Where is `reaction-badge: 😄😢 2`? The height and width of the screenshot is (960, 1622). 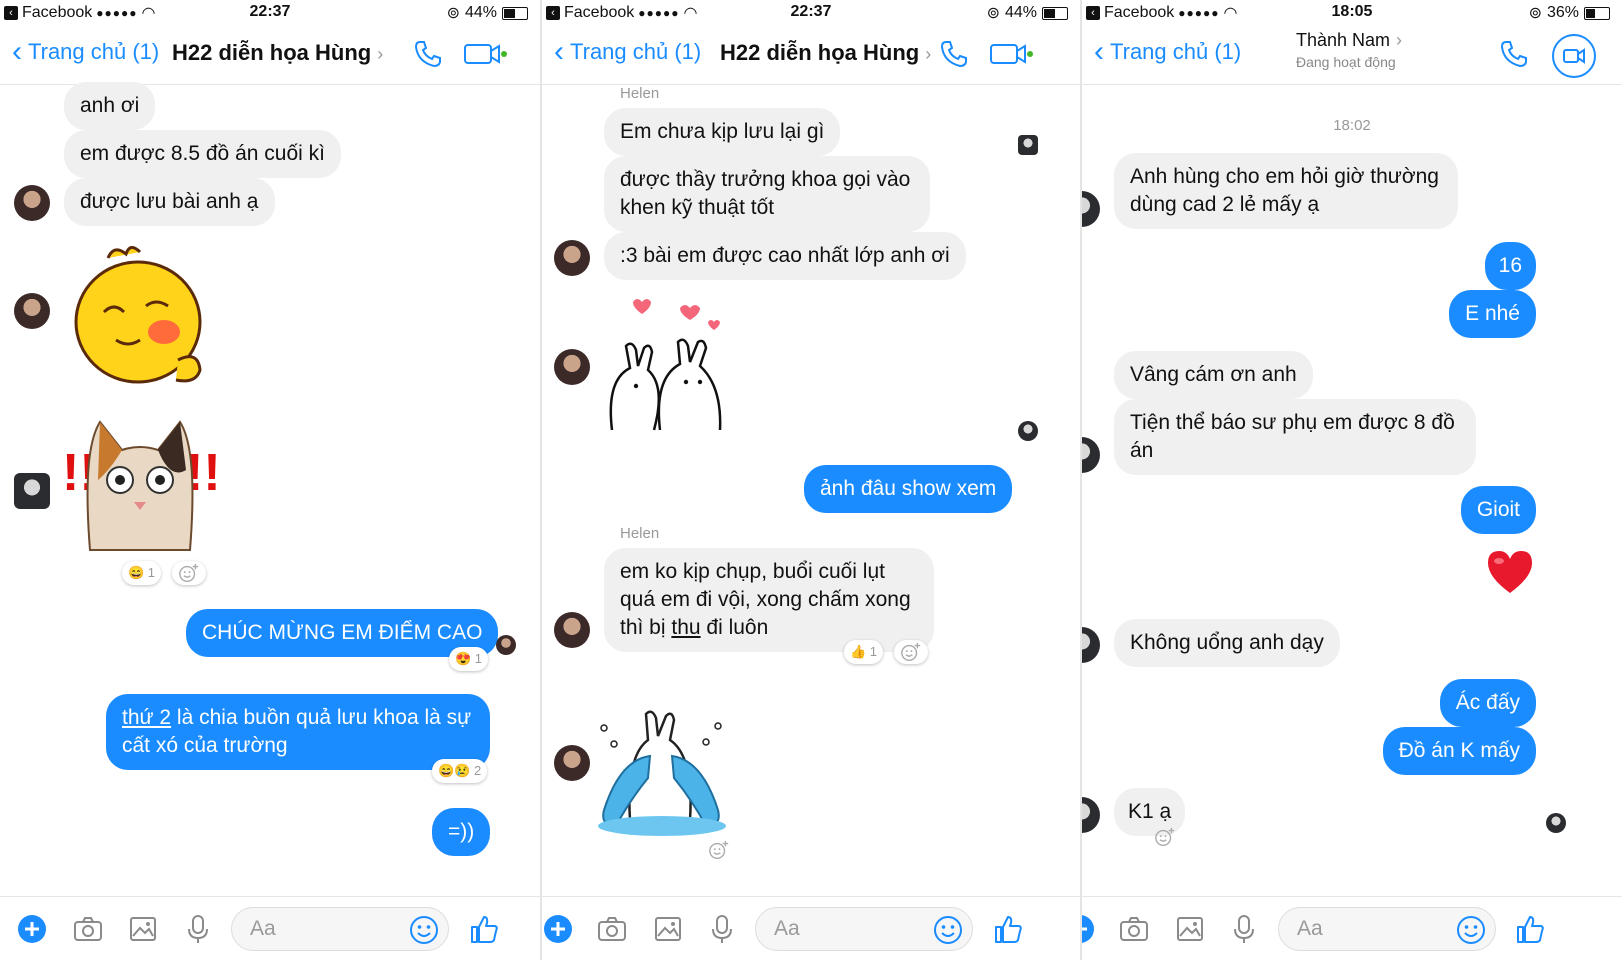 reaction-badge: 😄😢 2 is located at coordinates (460, 771).